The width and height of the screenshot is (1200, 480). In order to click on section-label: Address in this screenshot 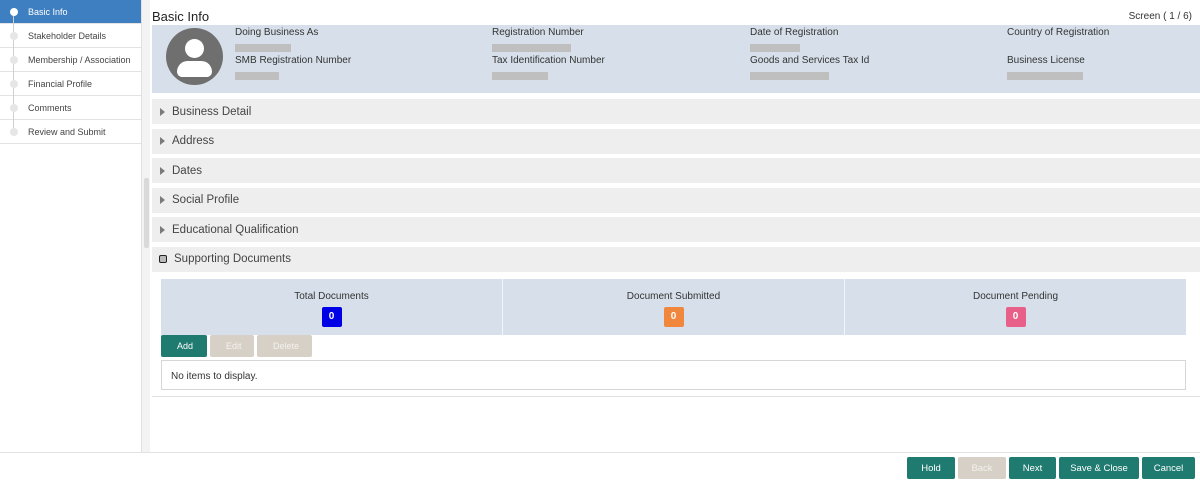, I will do `click(193, 141)`.